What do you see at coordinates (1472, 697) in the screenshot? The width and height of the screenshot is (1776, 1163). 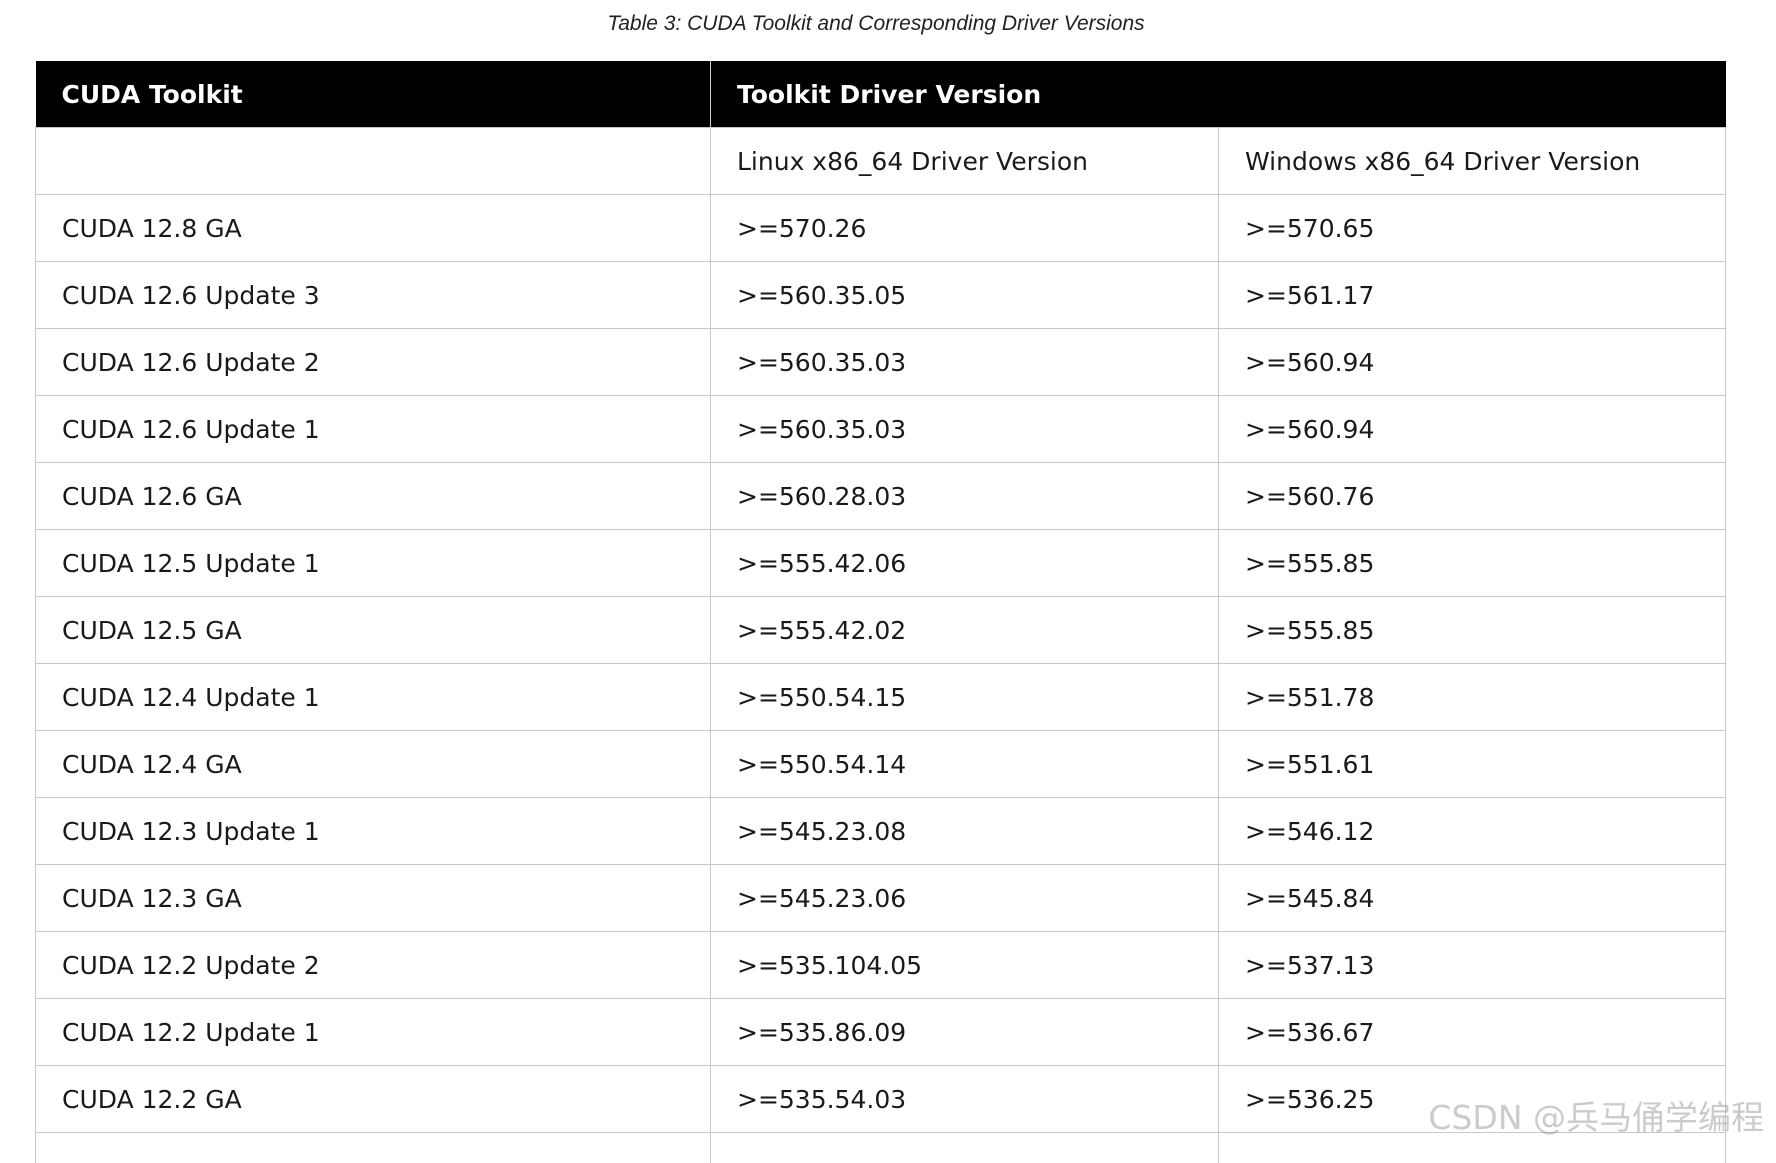 I see `windows-driver-cell: >=551.78` at bounding box center [1472, 697].